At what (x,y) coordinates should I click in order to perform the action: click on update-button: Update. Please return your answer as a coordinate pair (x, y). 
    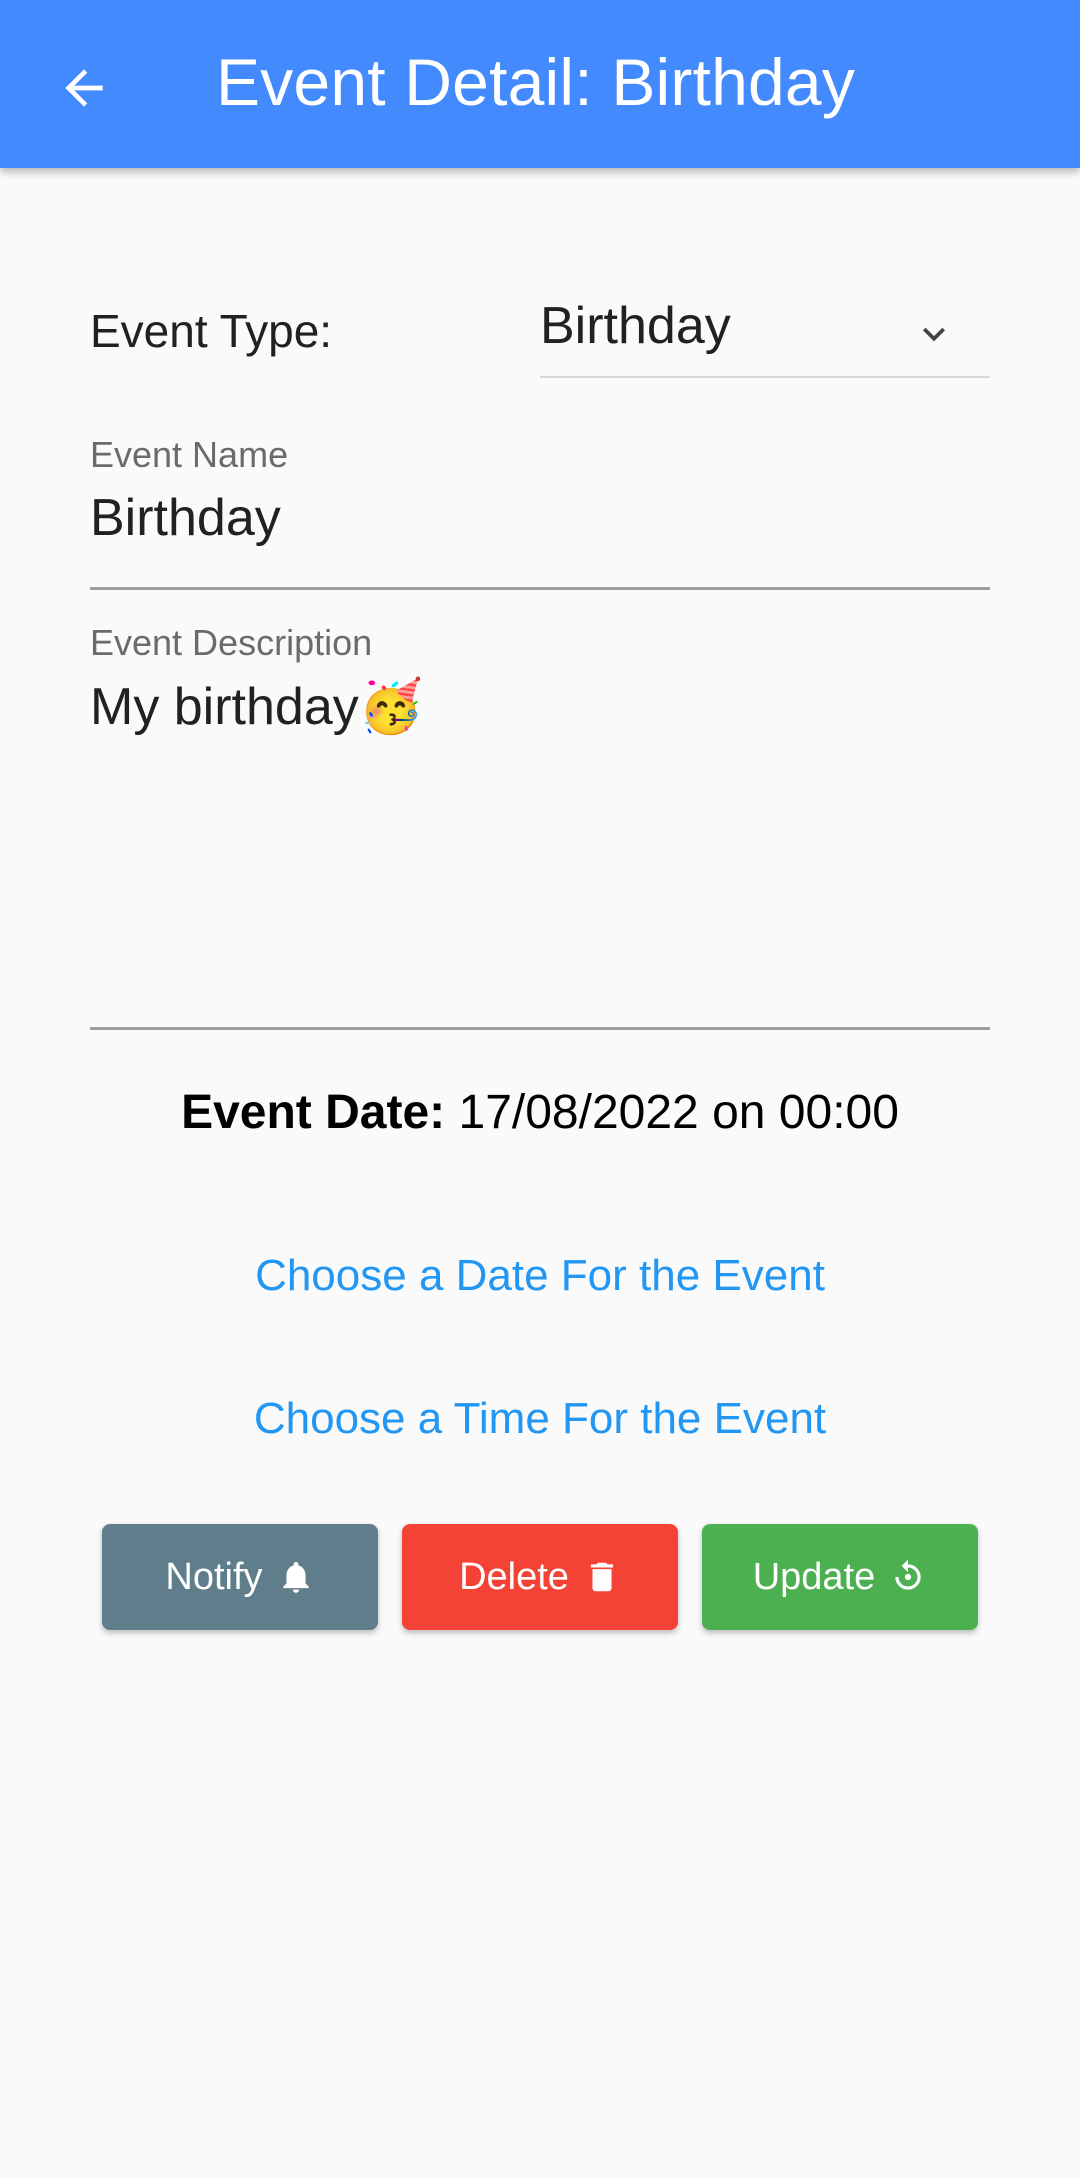
    Looking at the image, I should click on (840, 1577).